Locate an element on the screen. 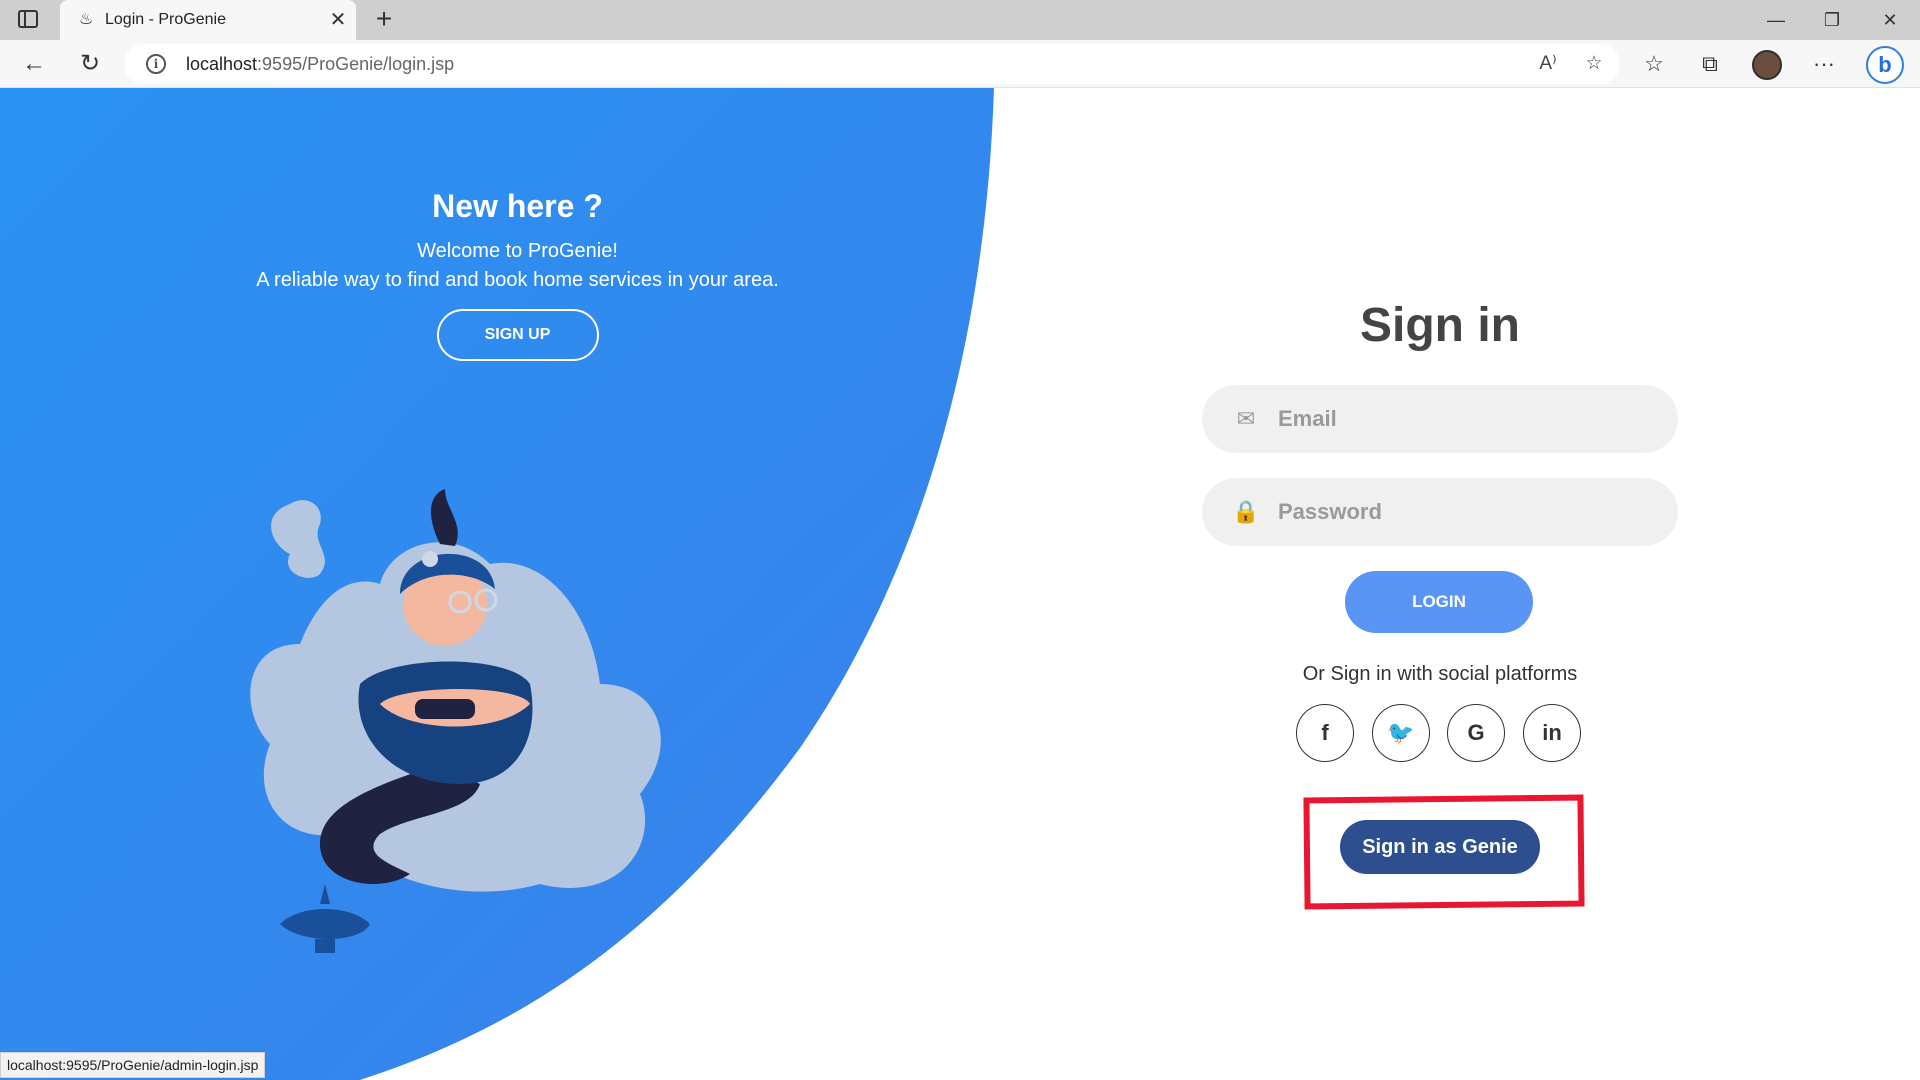  collections-icon: ⧉ is located at coordinates (1710, 64).